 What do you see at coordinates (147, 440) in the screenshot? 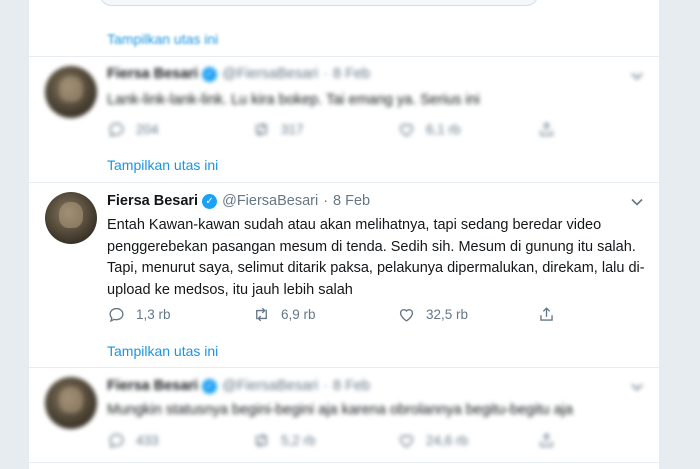
I see `reply-count: 433` at bounding box center [147, 440].